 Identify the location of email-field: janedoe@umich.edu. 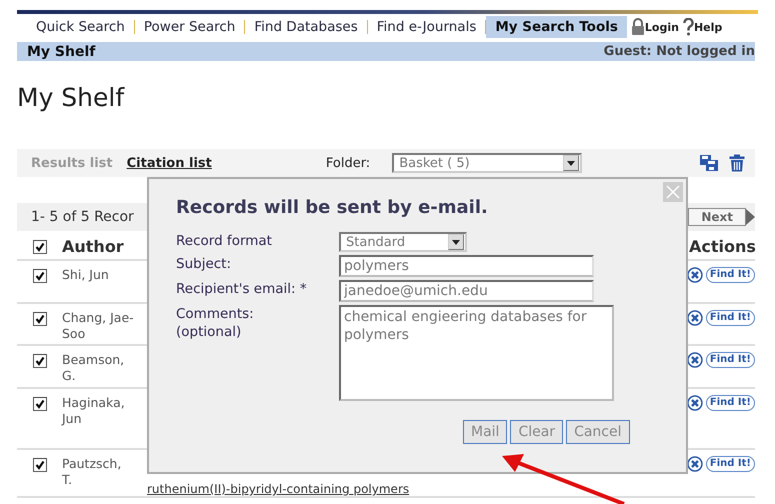
(466, 291).